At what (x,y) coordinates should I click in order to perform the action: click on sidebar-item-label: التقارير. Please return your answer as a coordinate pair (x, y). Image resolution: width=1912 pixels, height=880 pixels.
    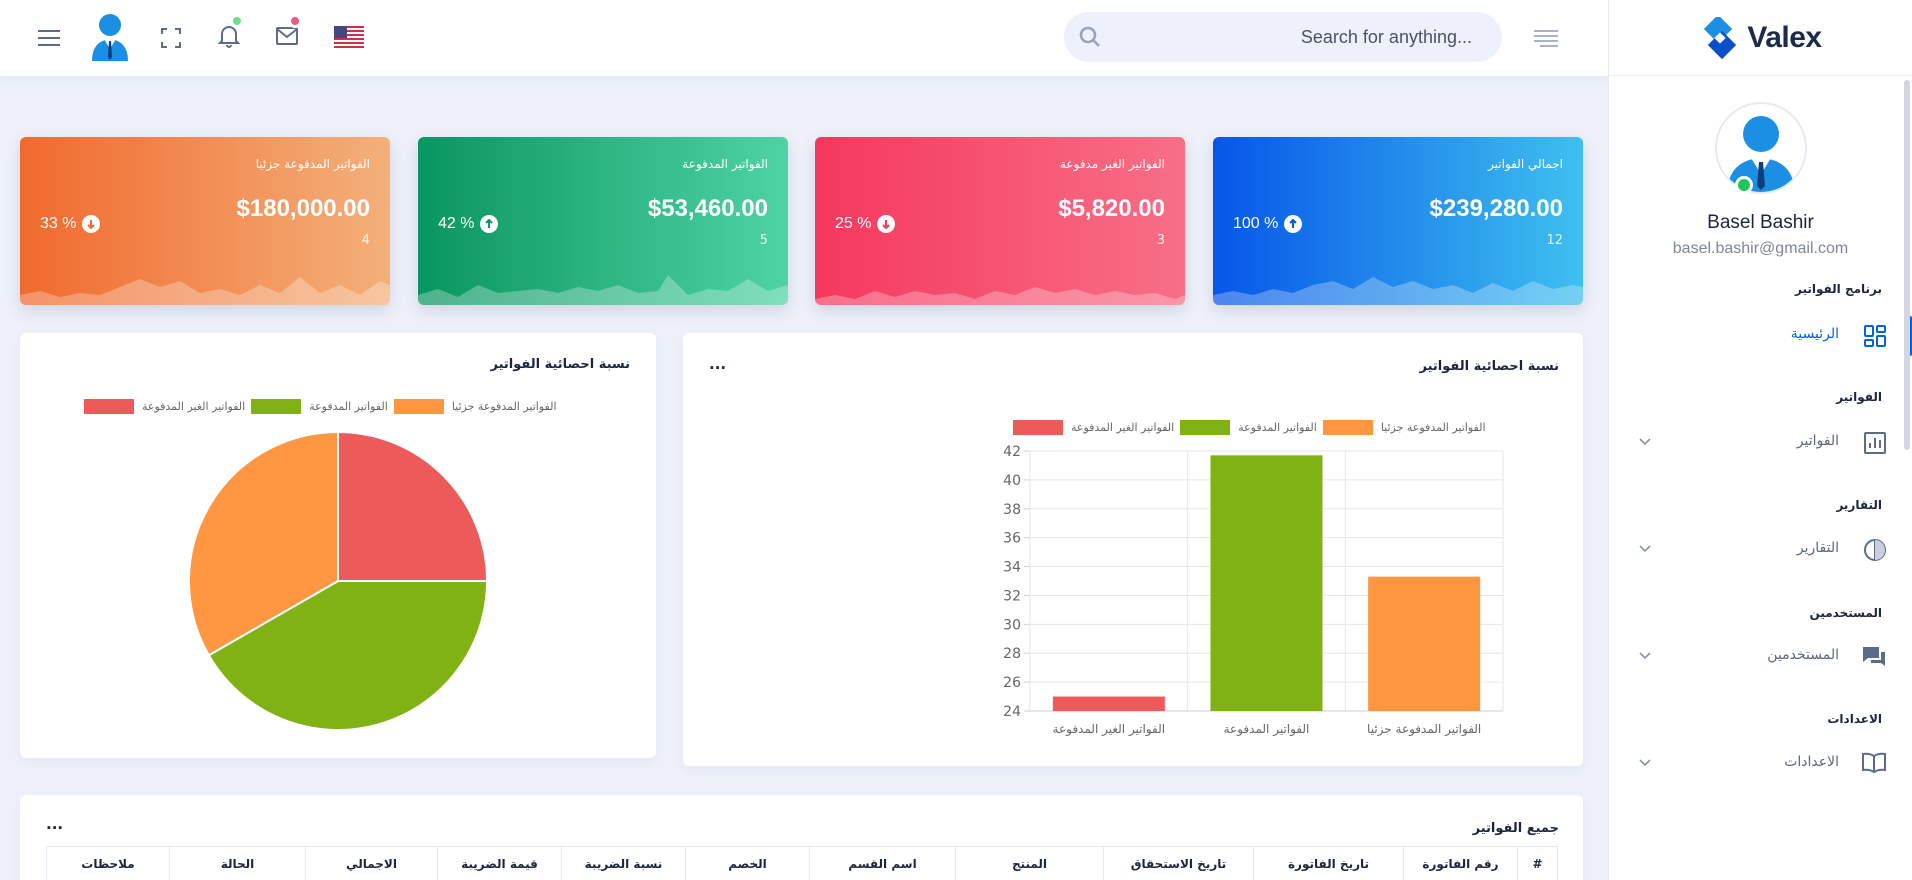
    Looking at the image, I should click on (1817, 548).